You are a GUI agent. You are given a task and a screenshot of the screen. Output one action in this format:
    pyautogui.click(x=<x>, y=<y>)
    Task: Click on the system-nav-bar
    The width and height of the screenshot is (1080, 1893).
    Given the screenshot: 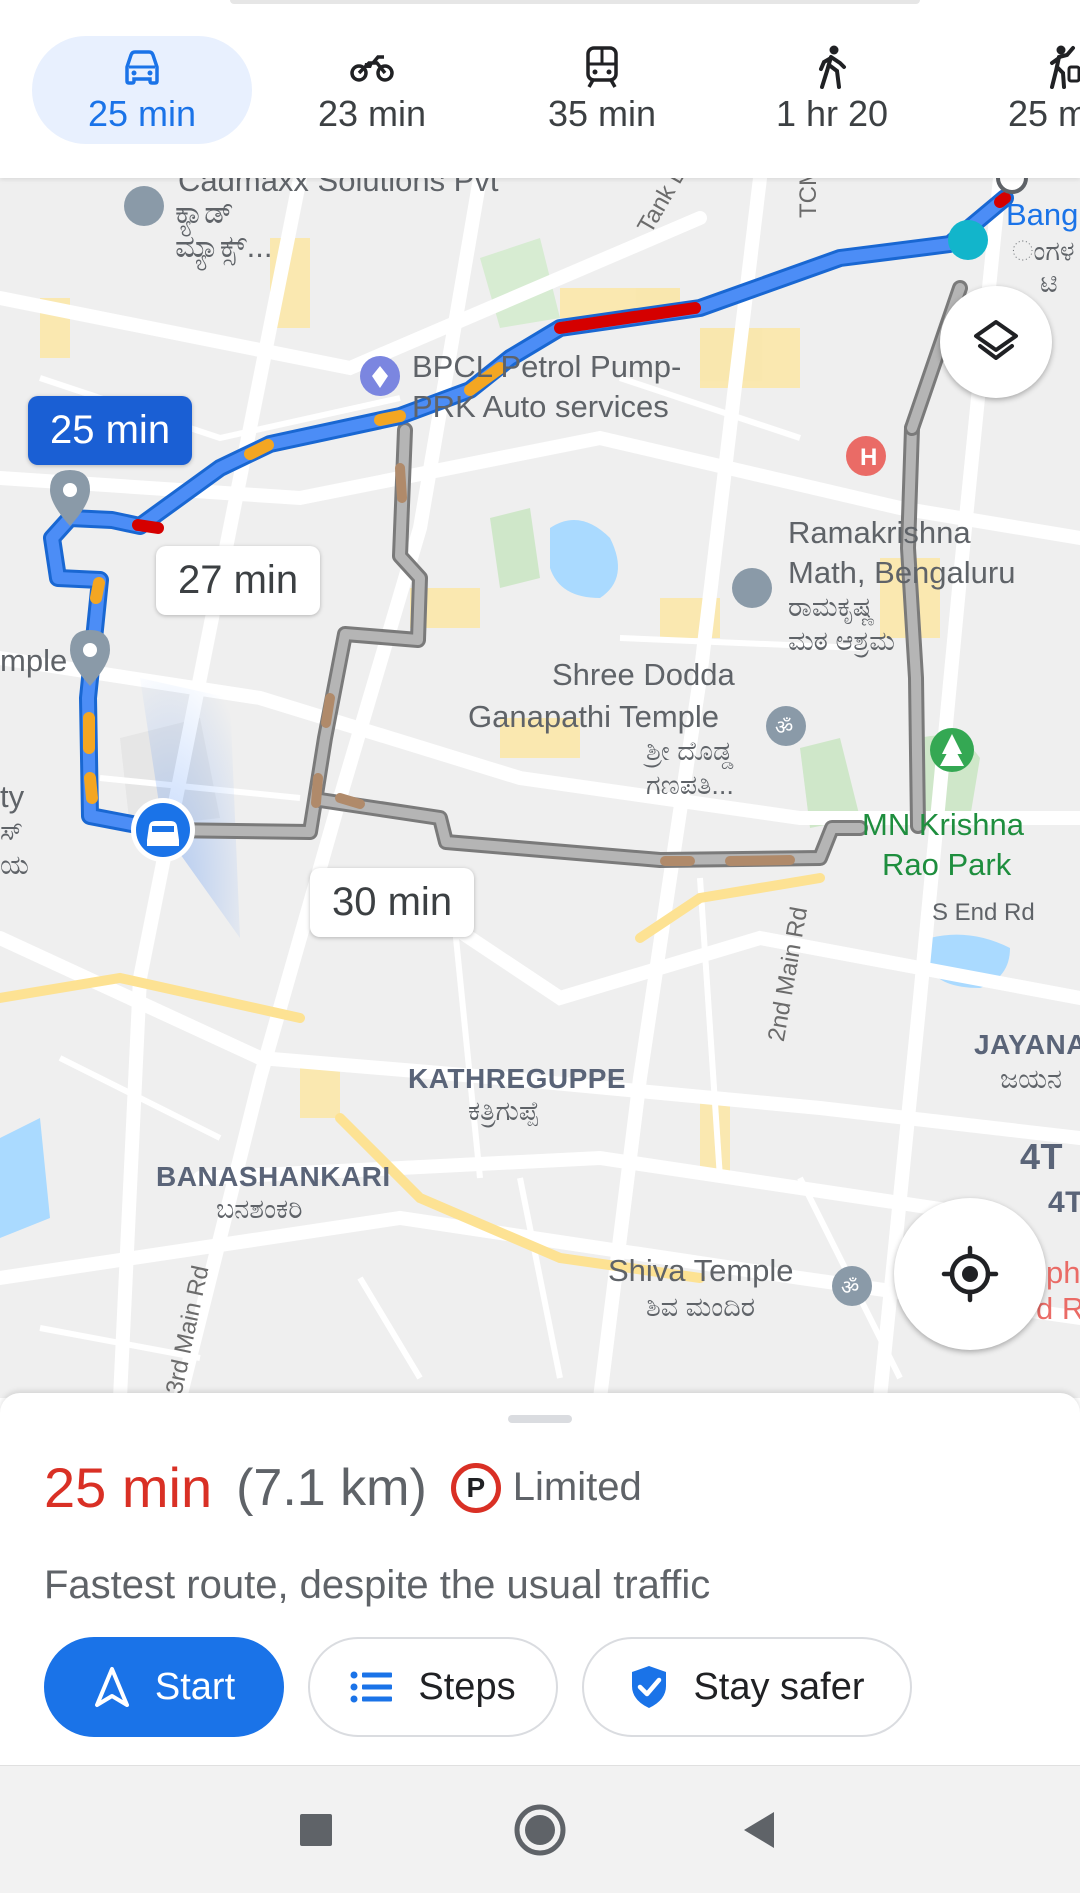 What is the action you would take?
    pyautogui.click(x=540, y=1829)
    